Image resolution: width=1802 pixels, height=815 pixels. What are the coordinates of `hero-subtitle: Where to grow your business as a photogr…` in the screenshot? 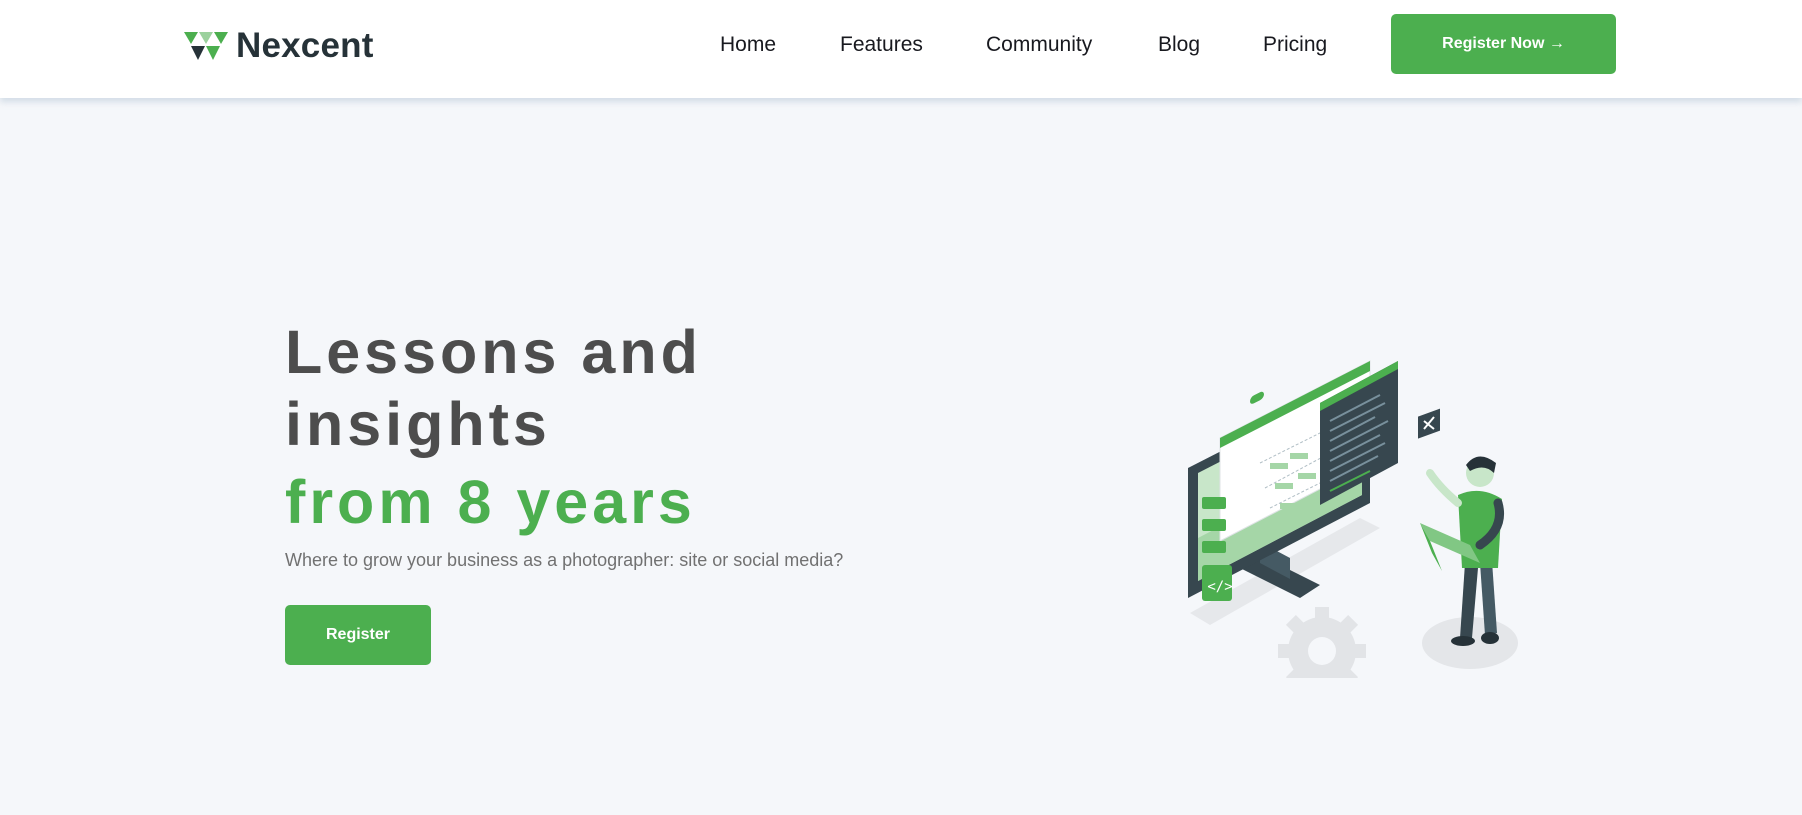 It's located at (564, 560).